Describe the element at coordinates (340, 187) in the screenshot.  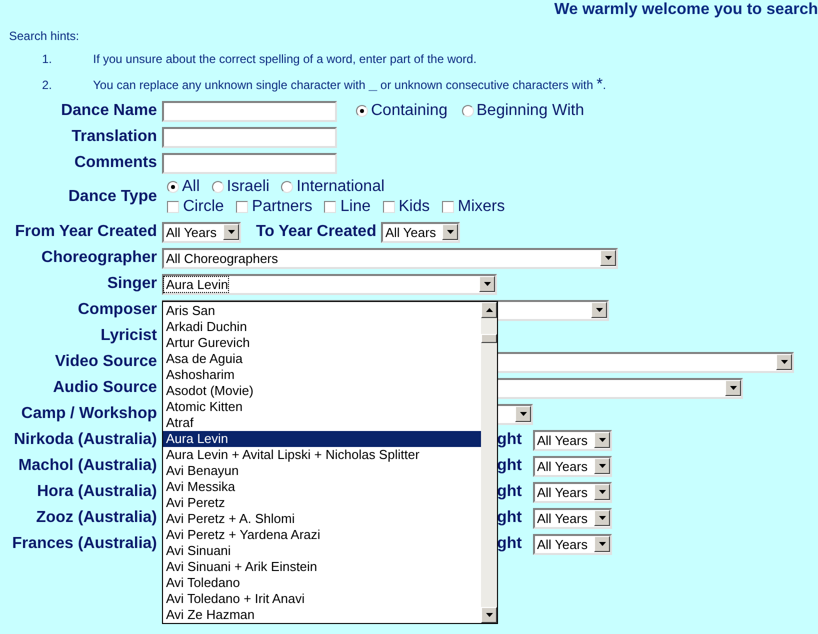
I see `radio-label: International` at that location.